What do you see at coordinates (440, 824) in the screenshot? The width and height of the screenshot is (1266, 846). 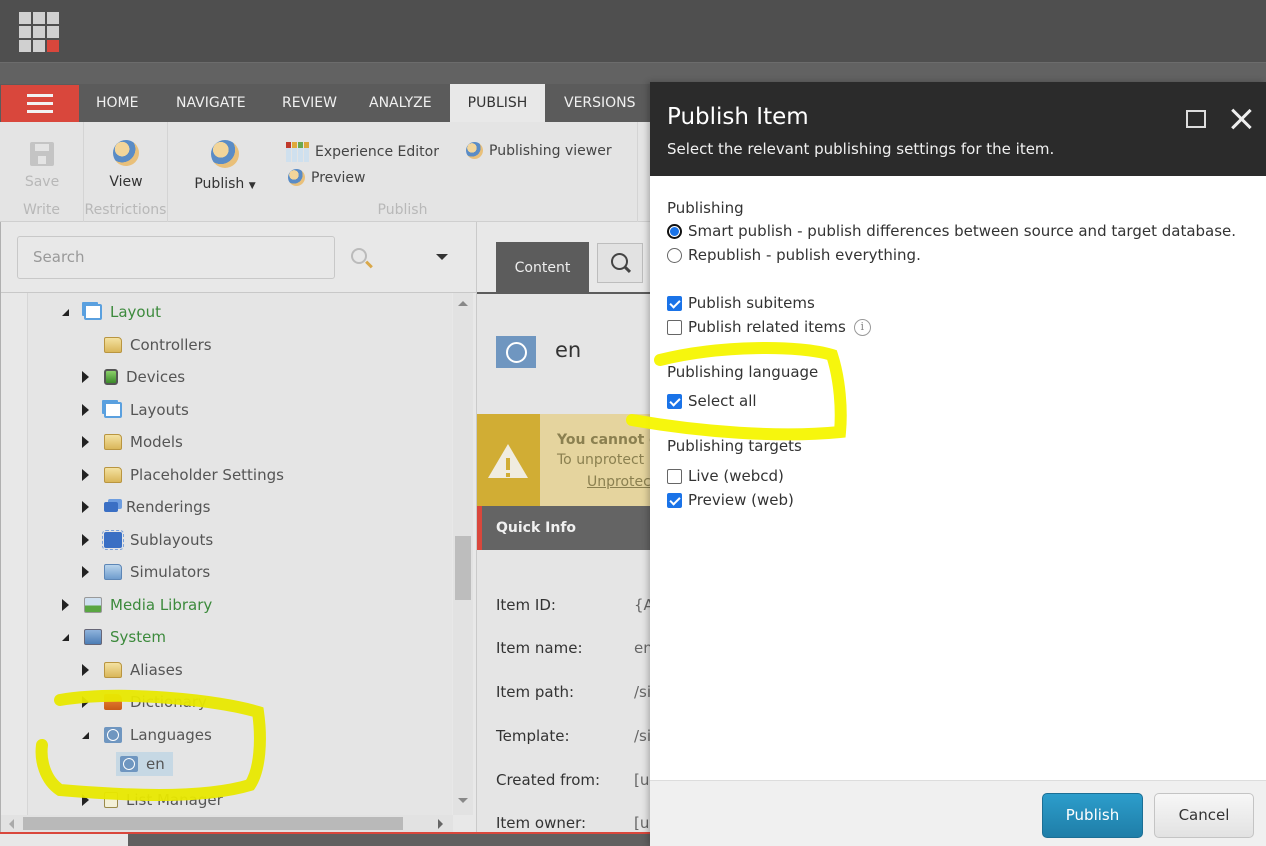 I see `scroll-right-arrow-icon` at bounding box center [440, 824].